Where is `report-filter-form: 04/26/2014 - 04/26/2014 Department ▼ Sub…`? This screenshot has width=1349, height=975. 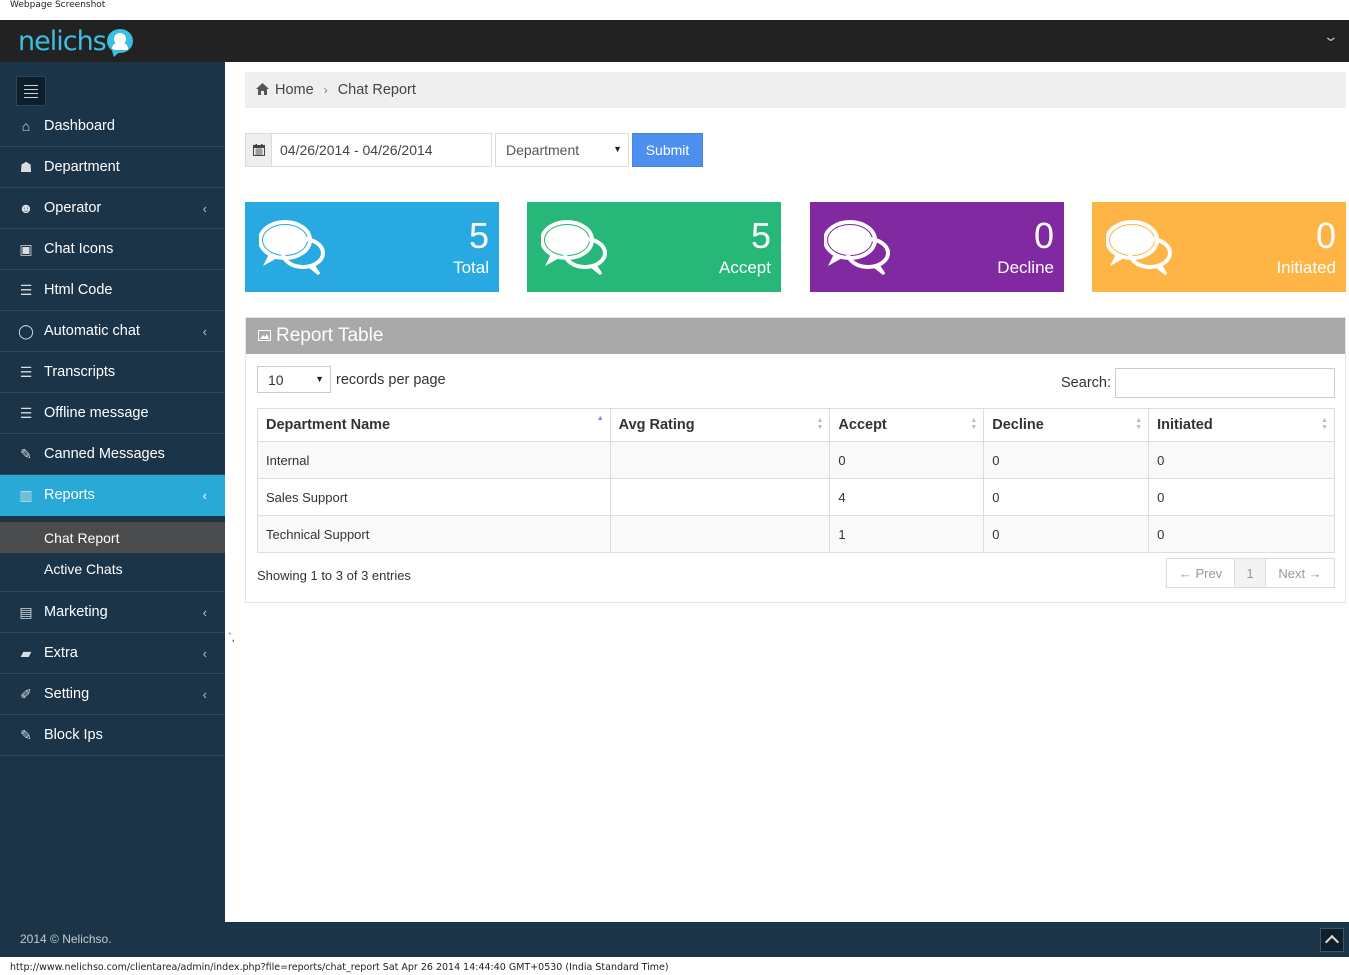
report-filter-form: 04/26/2014 - 04/26/2014 Department ▼ Sub… is located at coordinates (474, 150).